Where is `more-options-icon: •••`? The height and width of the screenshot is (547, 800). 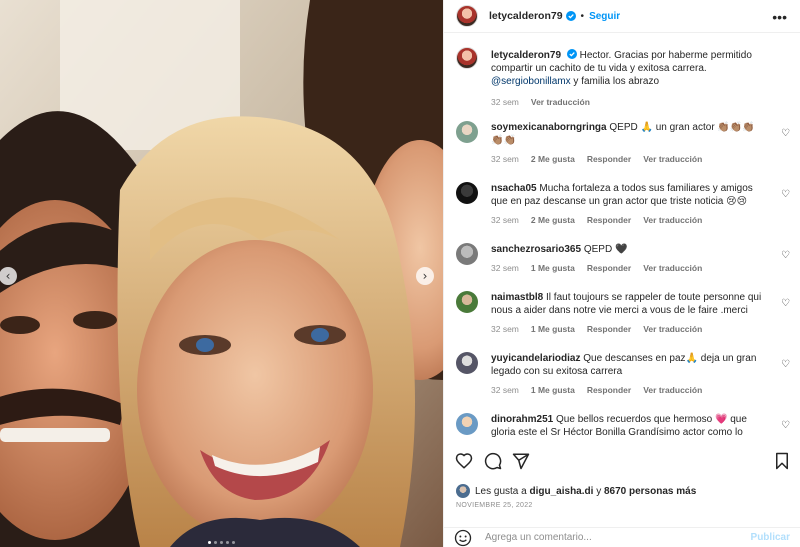
more-options-icon: ••• is located at coordinates (779, 17).